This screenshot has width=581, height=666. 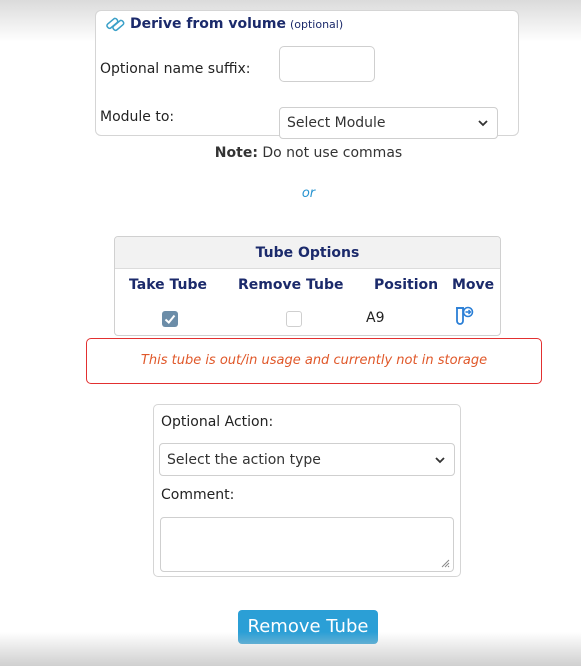 What do you see at coordinates (217, 422) in the screenshot?
I see `optional-action-label: Optional Action:` at bounding box center [217, 422].